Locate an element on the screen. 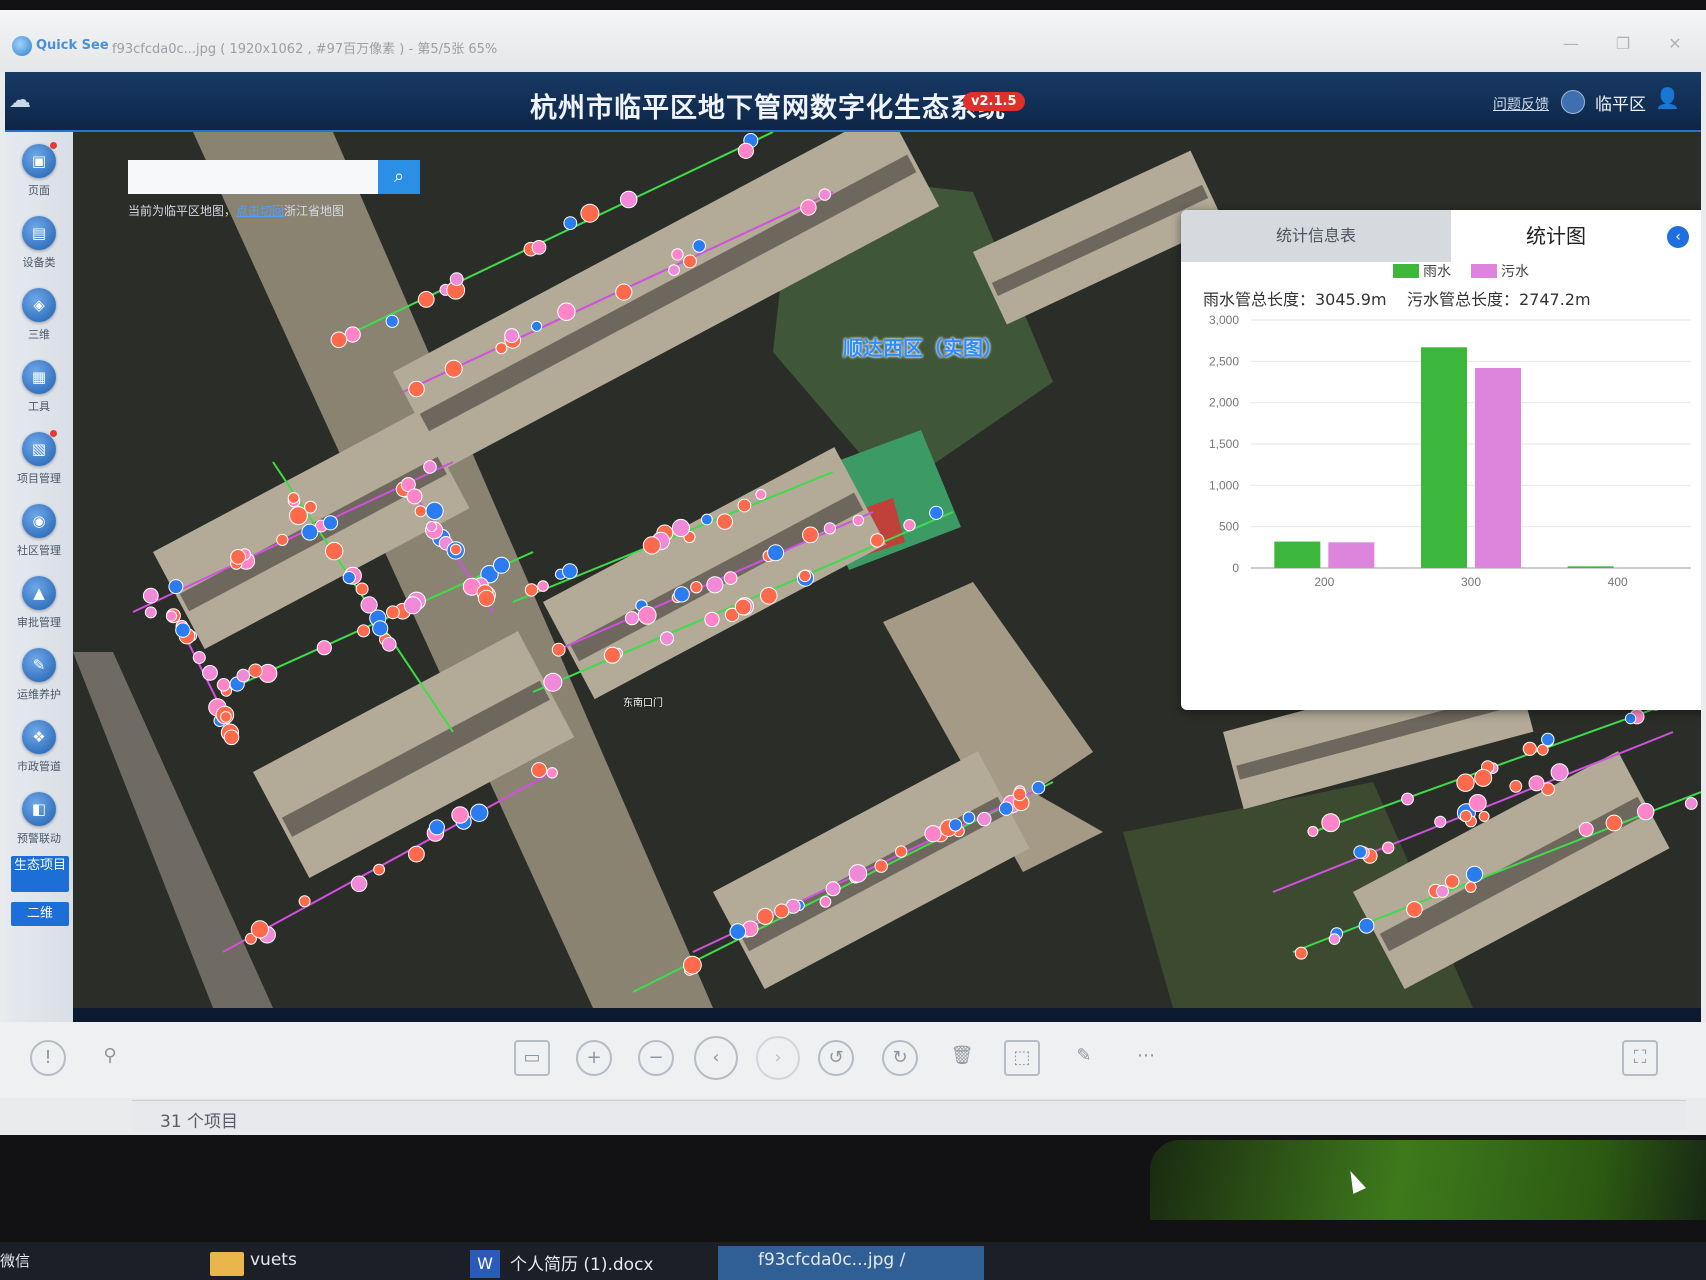 This screenshot has height=1280, width=1706. actual-size-icon: ▭ is located at coordinates (532, 1058).